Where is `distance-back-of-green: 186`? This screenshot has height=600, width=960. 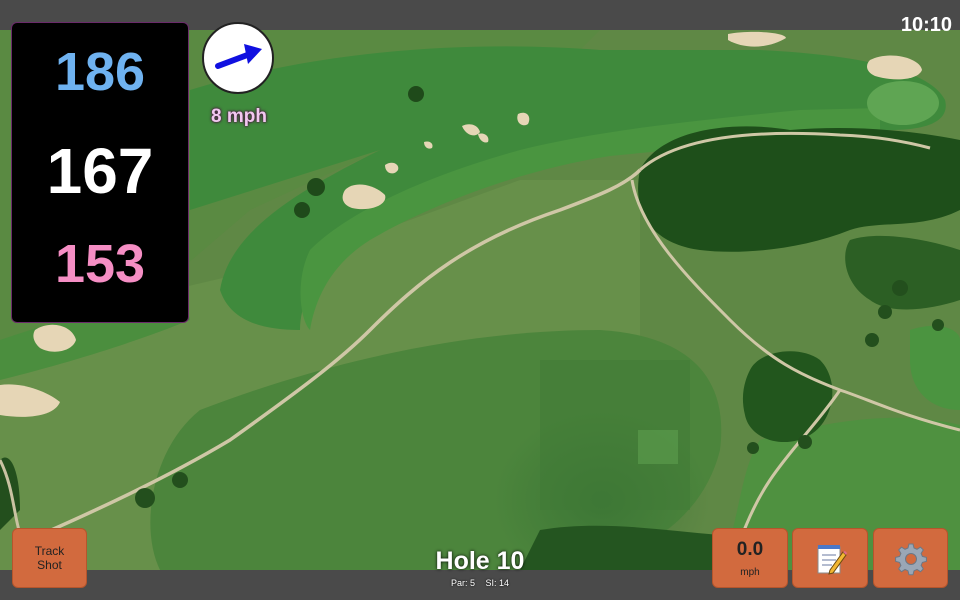 distance-back-of-green: 186 is located at coordinates (100, 72).